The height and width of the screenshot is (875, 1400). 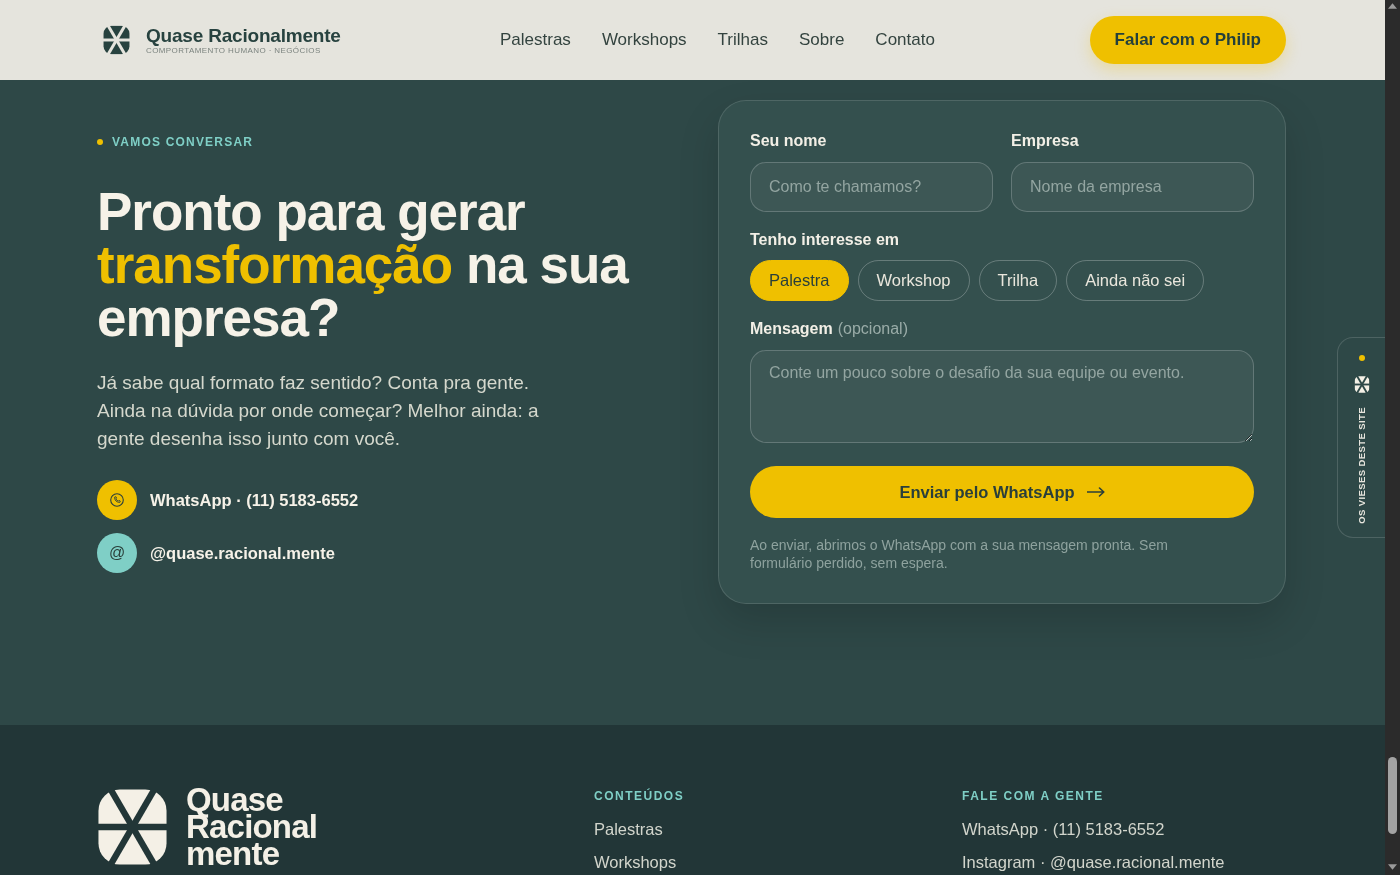 What do you see at coordinates (788, 141) in the screenshot?
I see `field-label: Seu nome` at bounding box center [788, 141].